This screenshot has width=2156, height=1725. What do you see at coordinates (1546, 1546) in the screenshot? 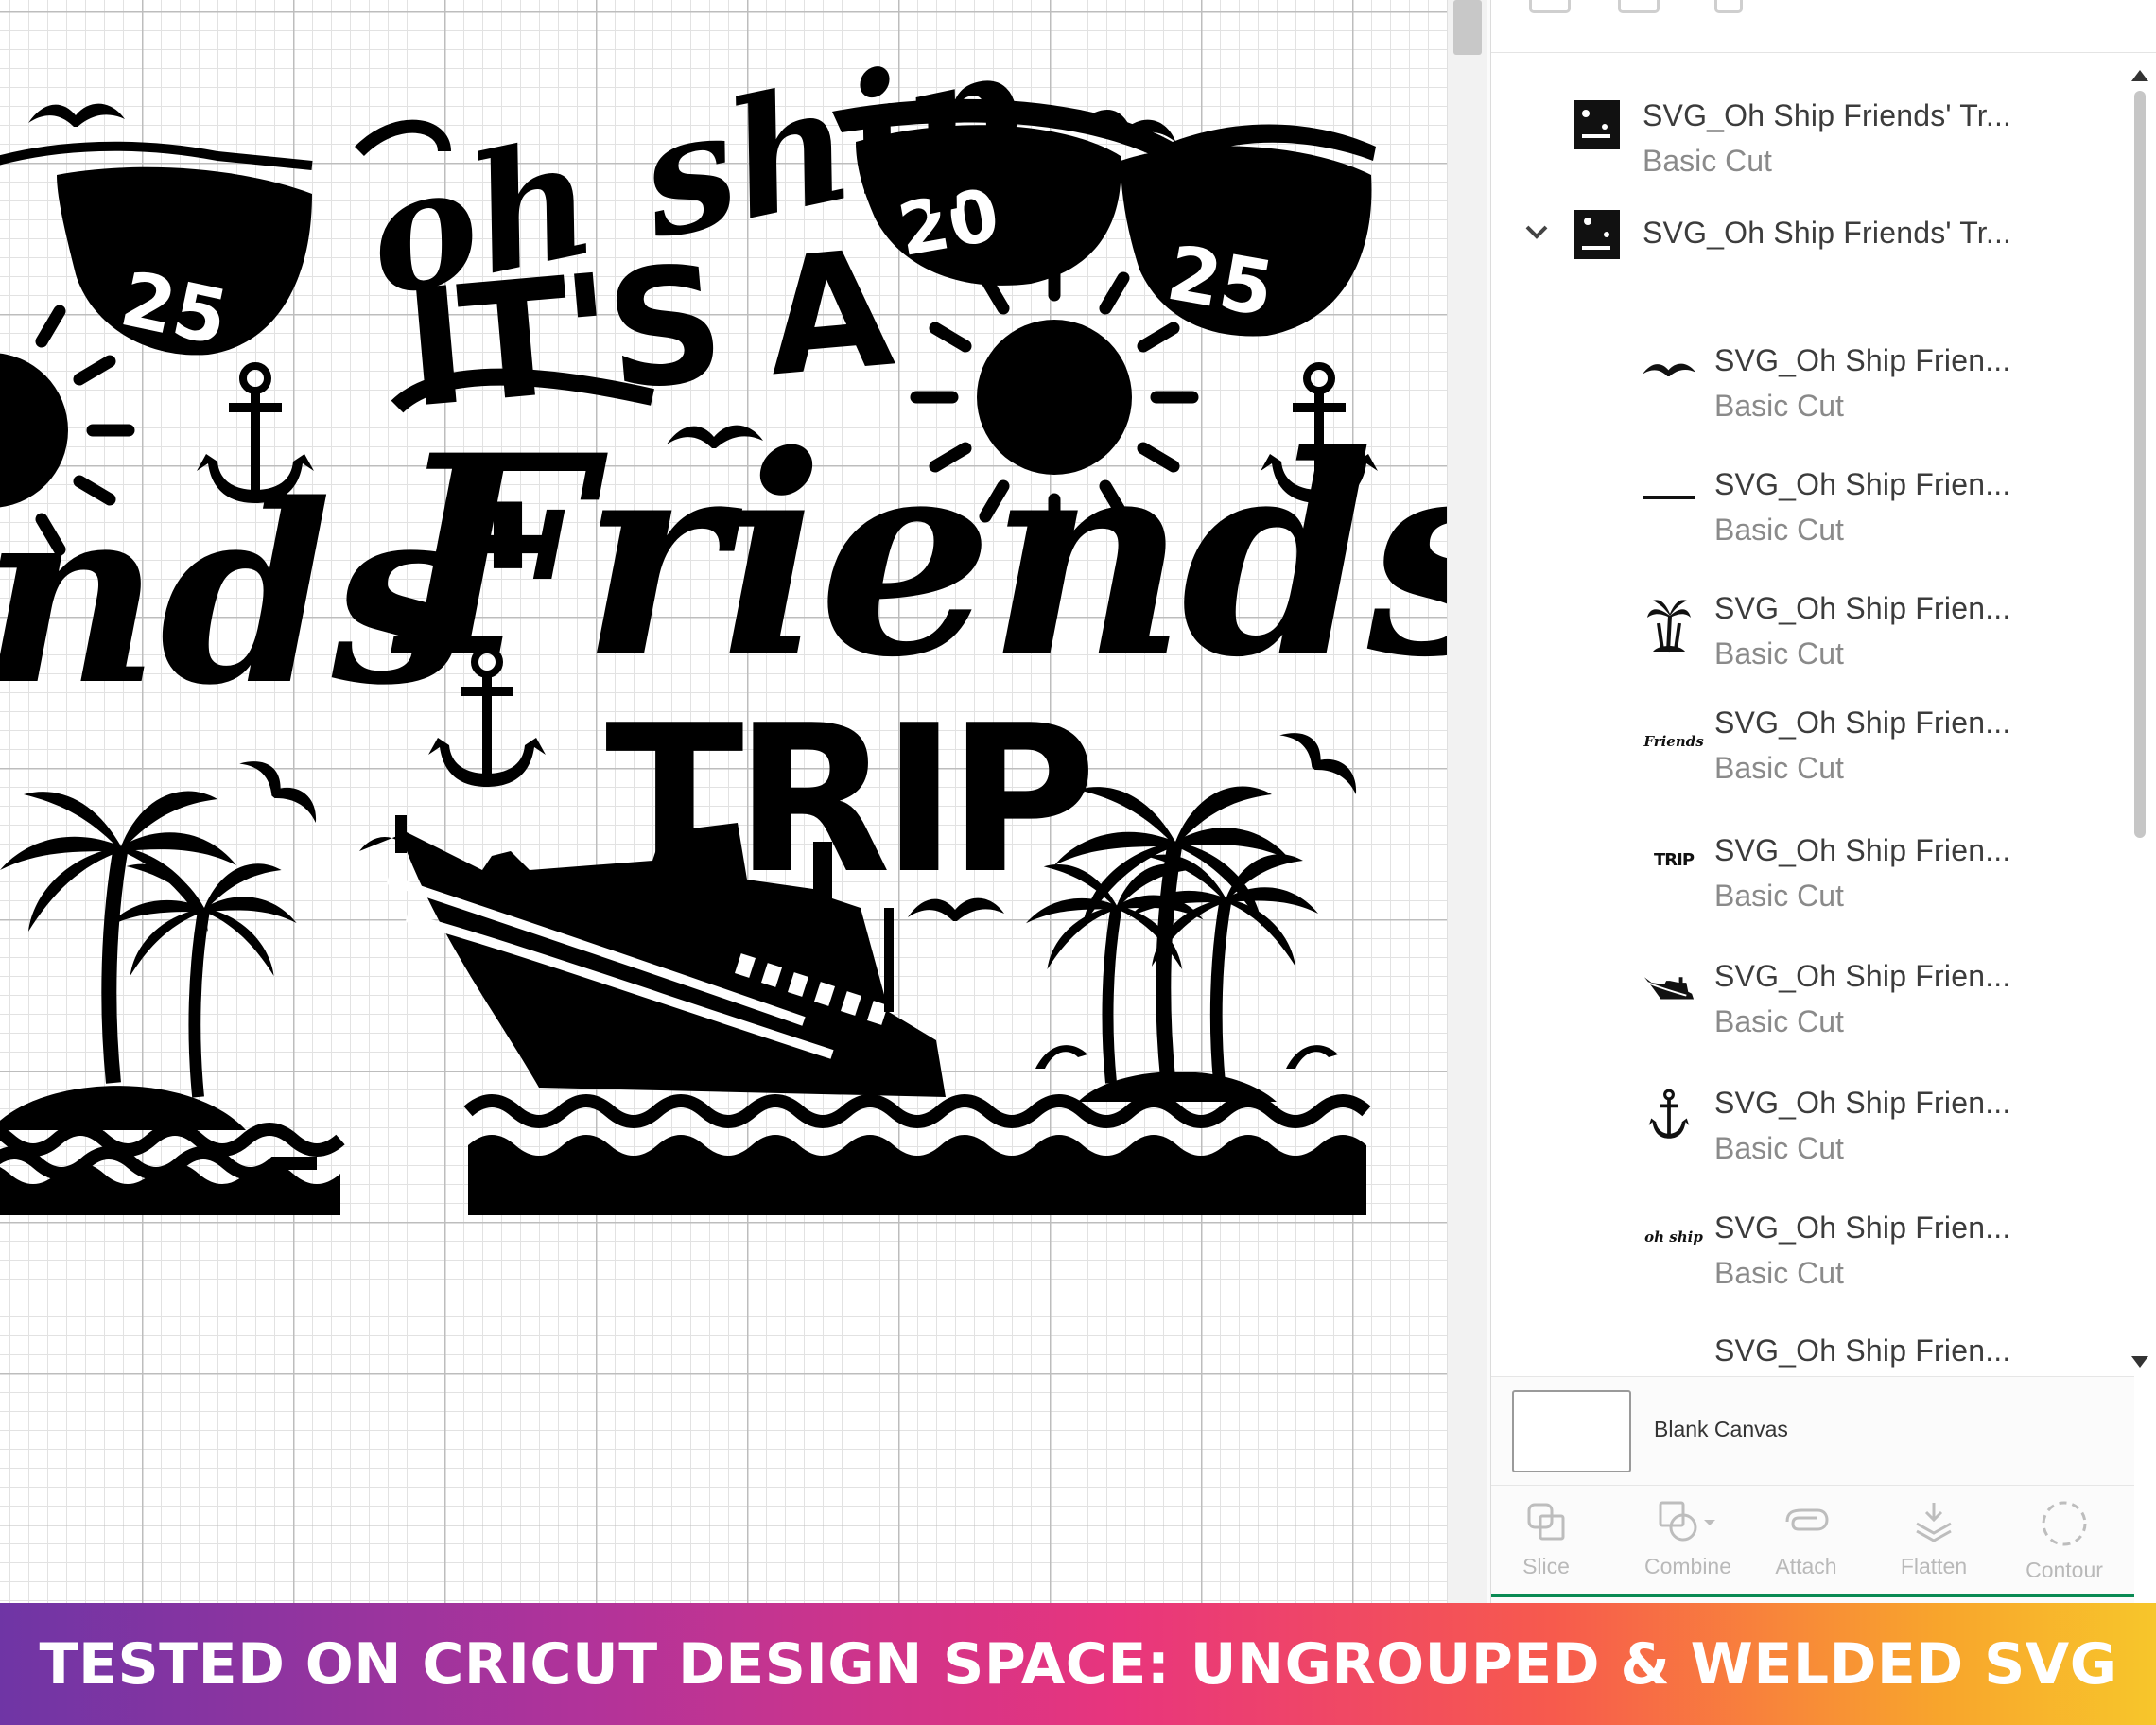
I see `slice-button: Slice` at bounding box center [1546, 1546].